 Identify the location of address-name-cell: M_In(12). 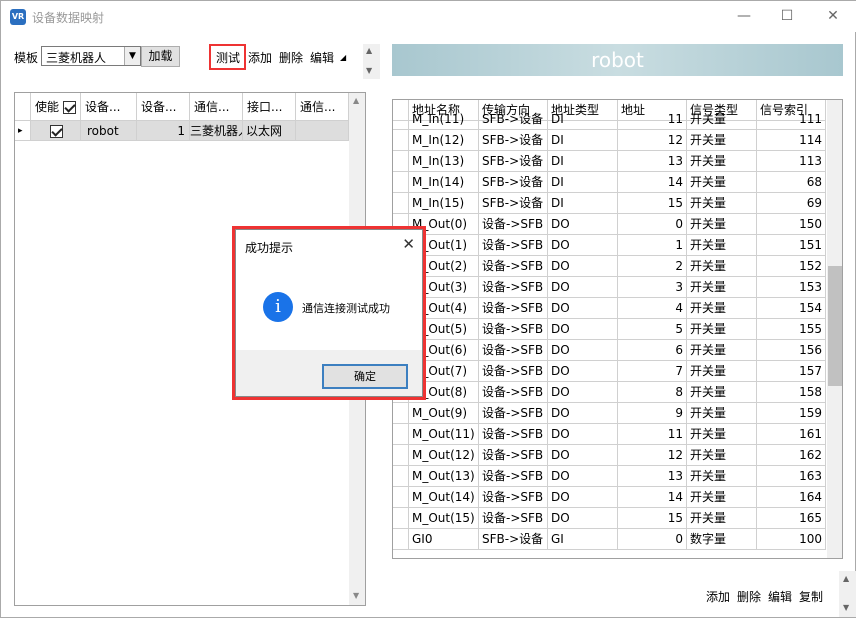
(444, 140).